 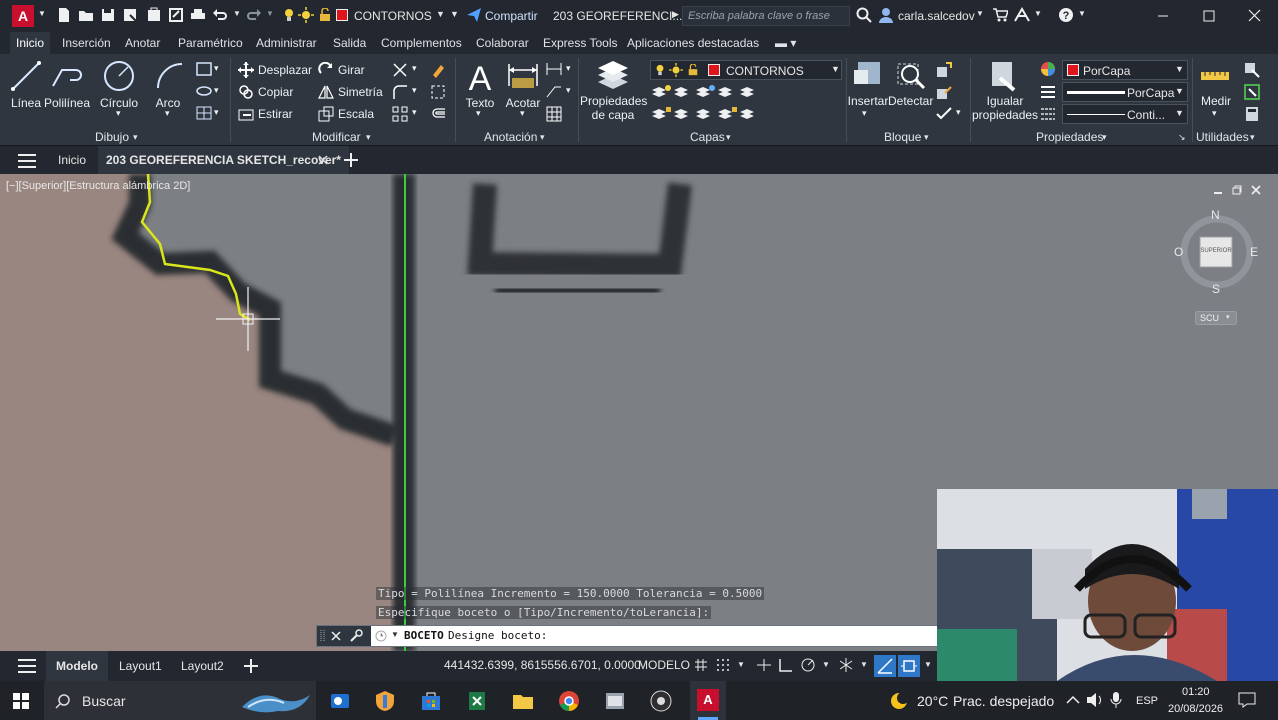 I want to click on copy-button: Copiar, so click(x=275, y=92).